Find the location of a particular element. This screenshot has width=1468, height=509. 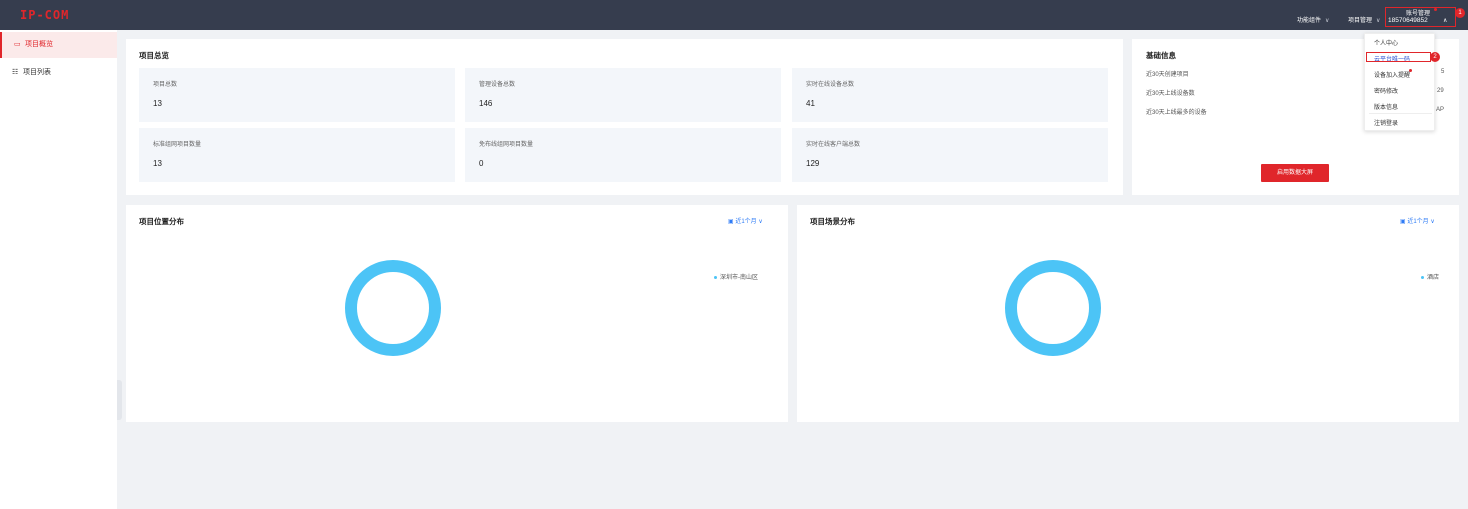

overview-title: 项目总览 is located at coordinates (154, 55).